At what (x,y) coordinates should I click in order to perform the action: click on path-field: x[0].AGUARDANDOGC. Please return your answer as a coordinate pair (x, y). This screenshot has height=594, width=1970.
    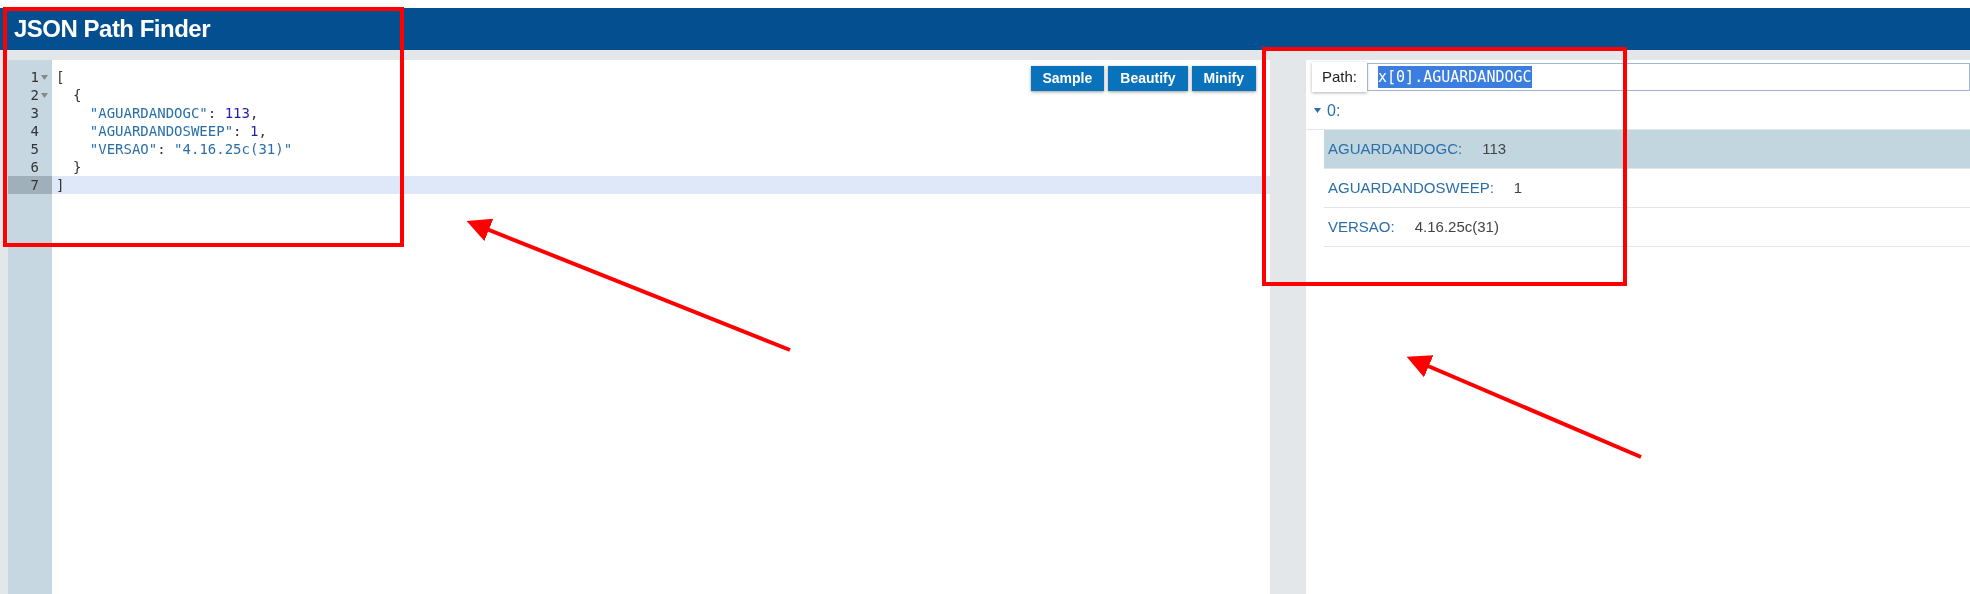
    Looking at the image, I should click on (1668, 77).